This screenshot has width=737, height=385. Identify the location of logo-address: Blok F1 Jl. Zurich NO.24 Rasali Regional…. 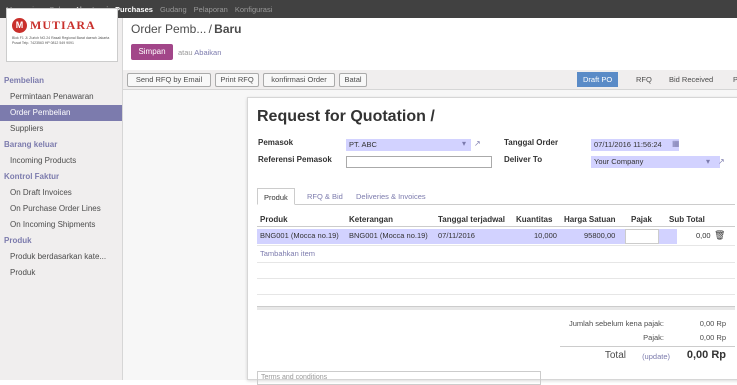
(61, 40).